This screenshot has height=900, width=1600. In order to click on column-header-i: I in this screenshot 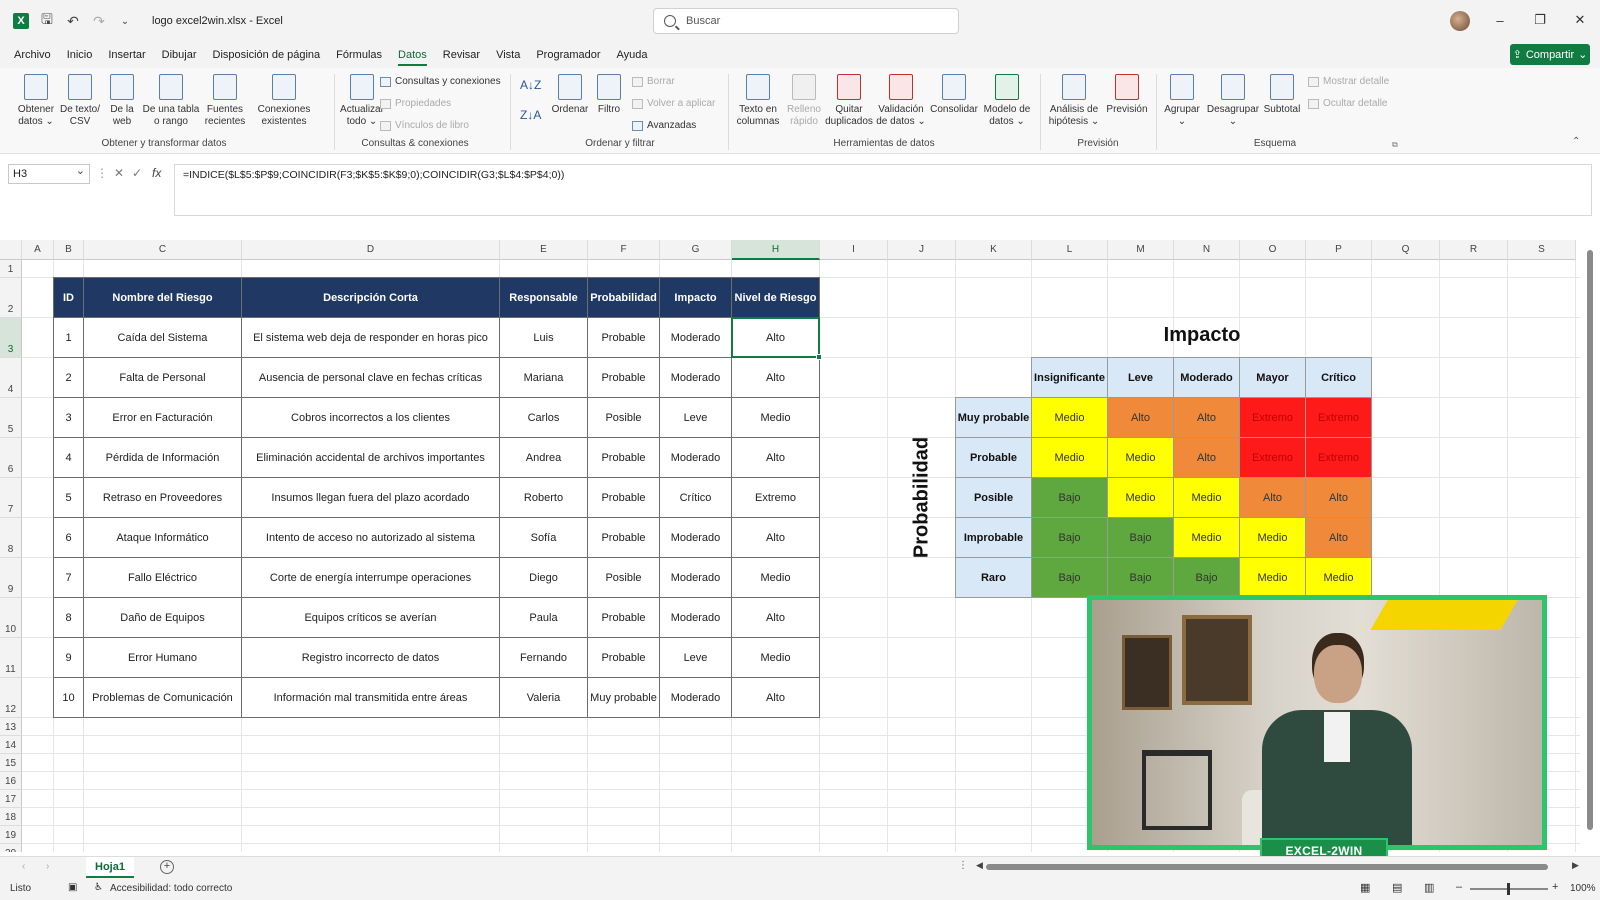, I will do `click(854, 250)`.